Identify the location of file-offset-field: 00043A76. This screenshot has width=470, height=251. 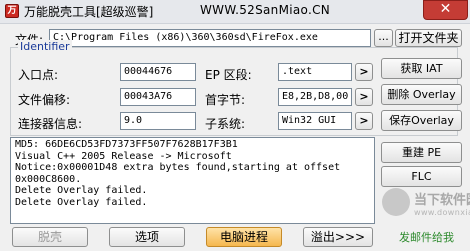
(158, 97).